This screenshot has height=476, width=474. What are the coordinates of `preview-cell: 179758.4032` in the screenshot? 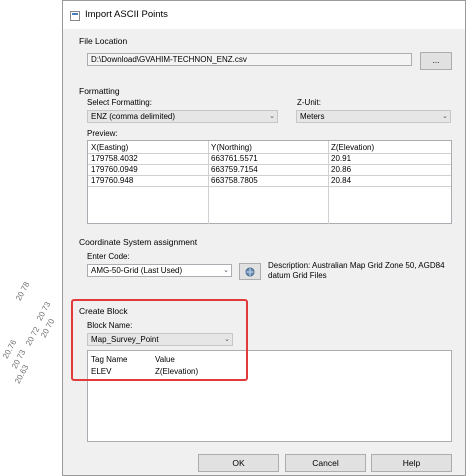 It's located at (114, 158).